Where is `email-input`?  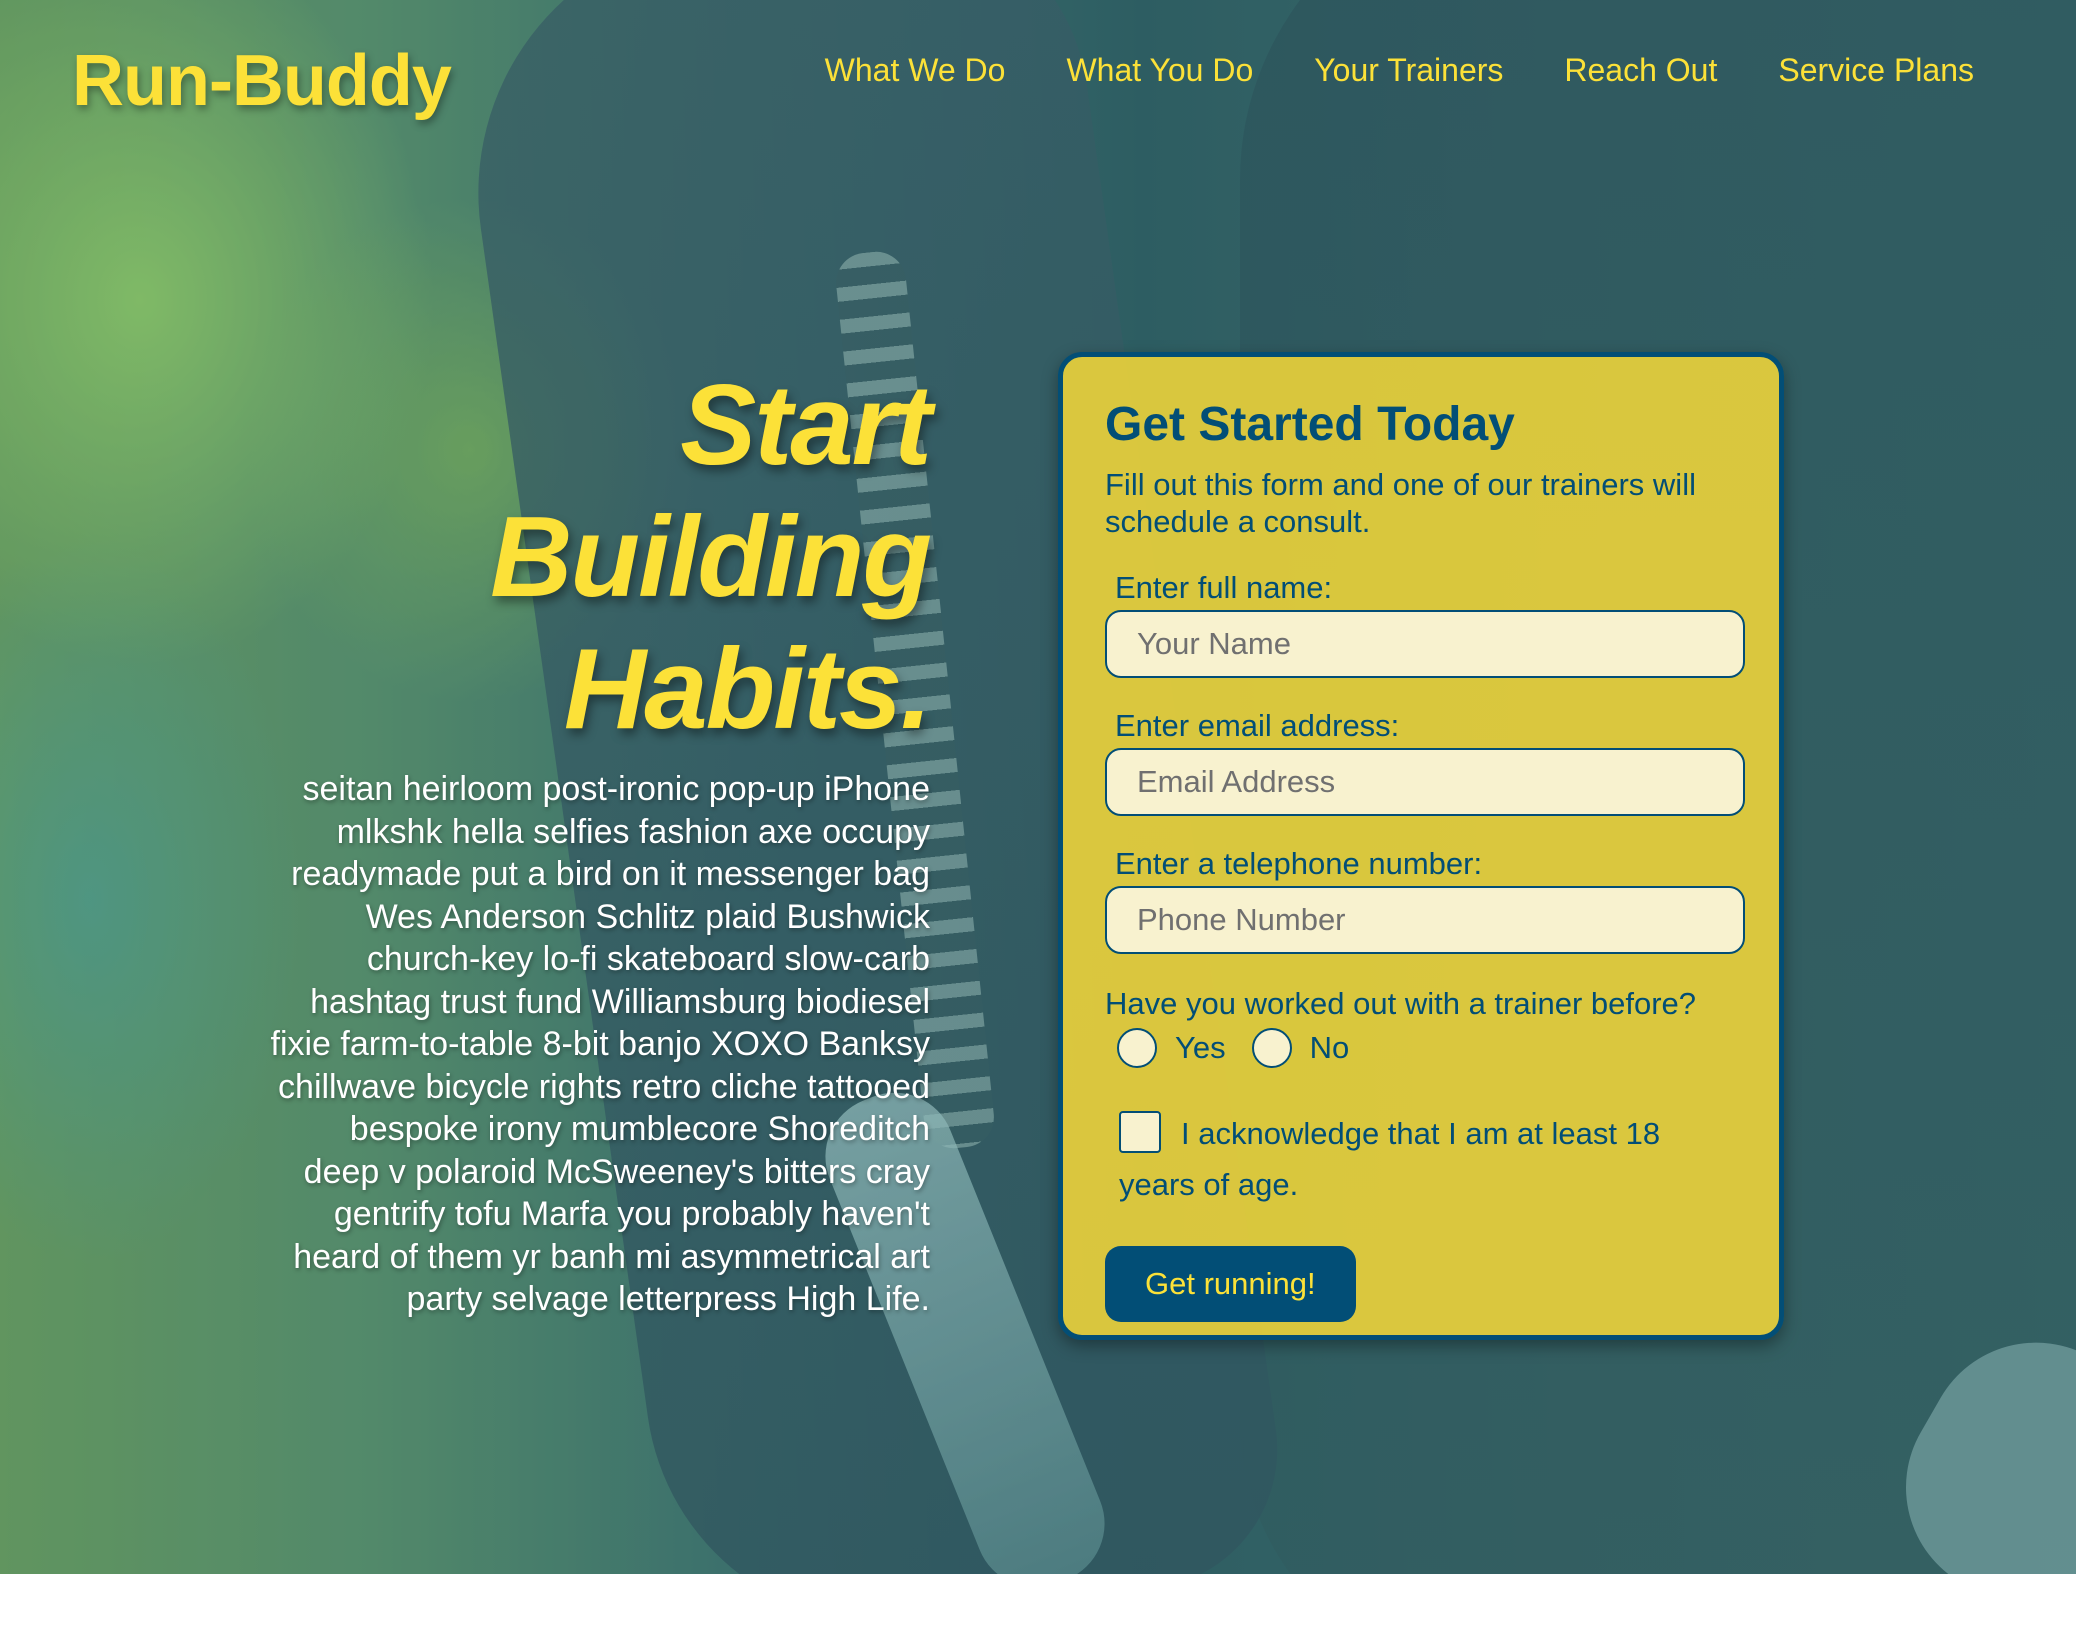
email-input is located at coordinates (1425, 782).